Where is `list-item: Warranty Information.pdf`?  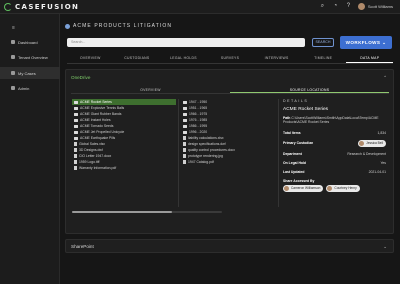
list-item: Warranty Information.pdf is located at coordinates (124, 168).